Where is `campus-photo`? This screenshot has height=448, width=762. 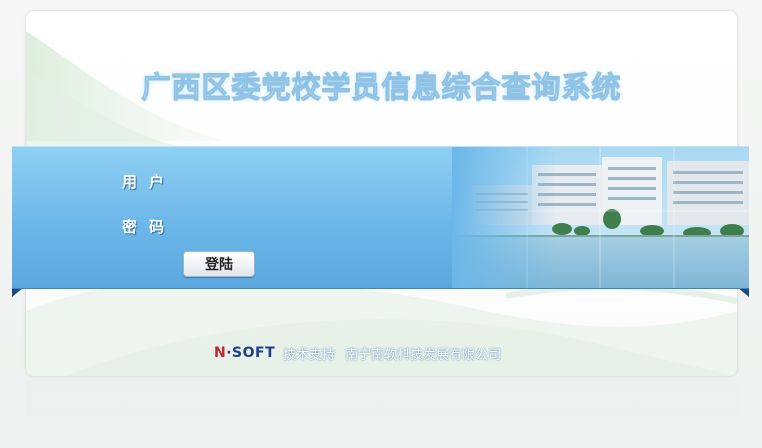 campus-photo is located at coordinates (600, 217).